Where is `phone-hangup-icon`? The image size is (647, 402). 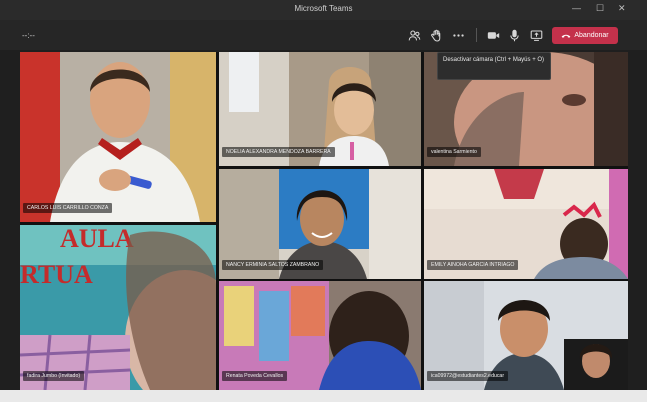
phone-hangup-icon is located at coordinates (566, 36).